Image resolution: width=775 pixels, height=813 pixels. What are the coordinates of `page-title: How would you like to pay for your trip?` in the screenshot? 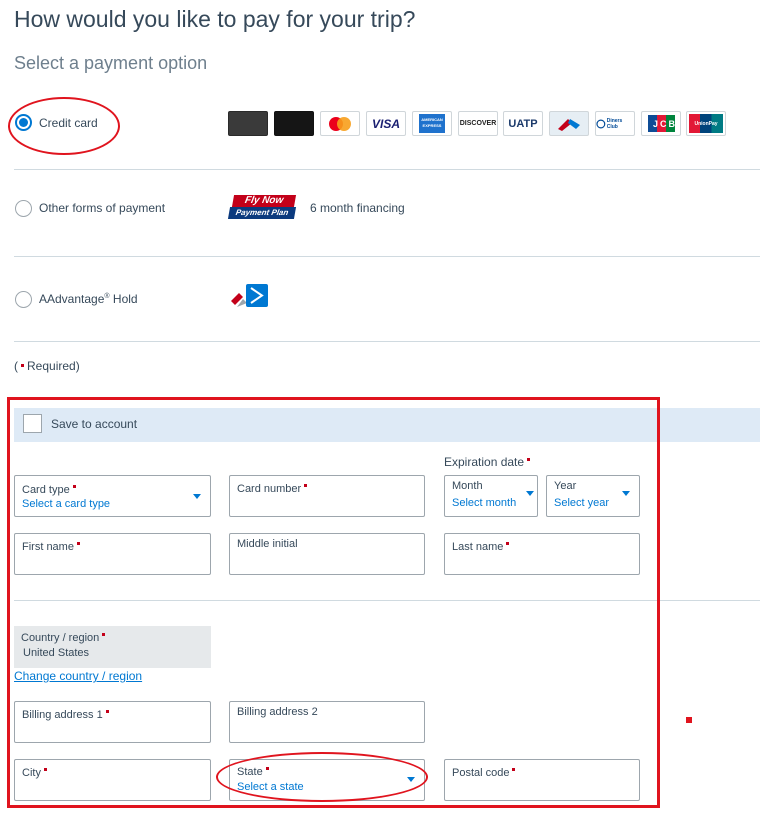 It's located at (215, 19).